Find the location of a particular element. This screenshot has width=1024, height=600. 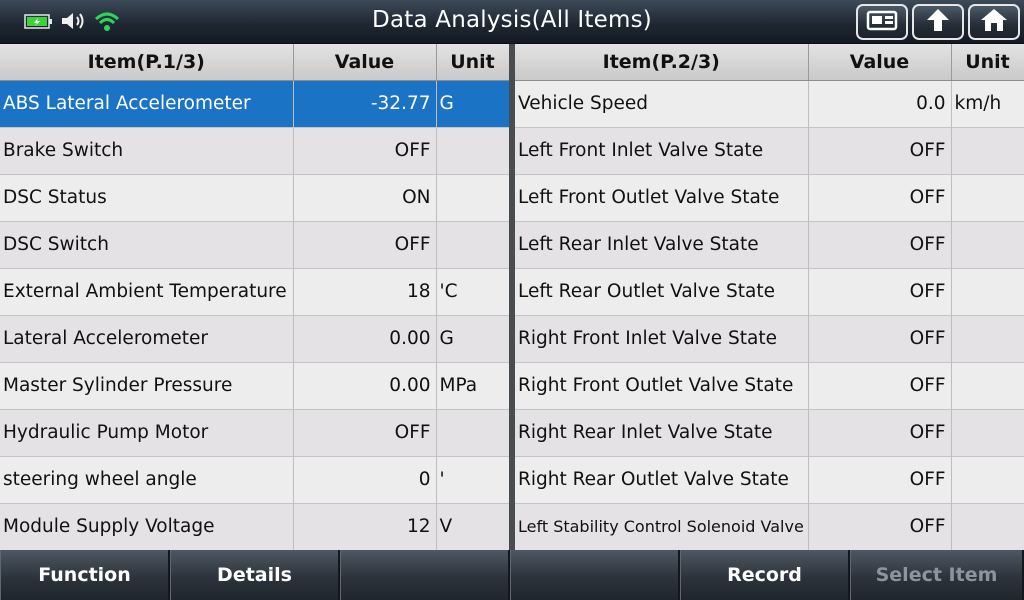

table-row: Left Rear Inlet Valve State OFF is located at coordinates (769, 245).